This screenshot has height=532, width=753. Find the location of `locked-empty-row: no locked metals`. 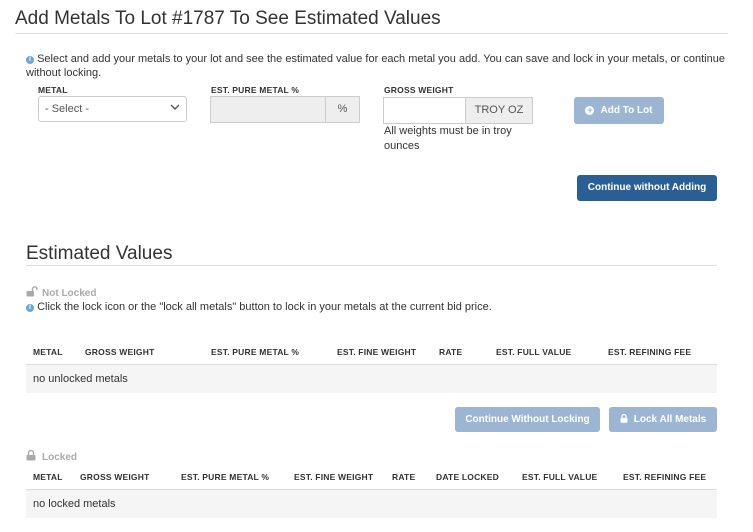

locked-empty-row: no locked metals is located at coordinates (371, 504).